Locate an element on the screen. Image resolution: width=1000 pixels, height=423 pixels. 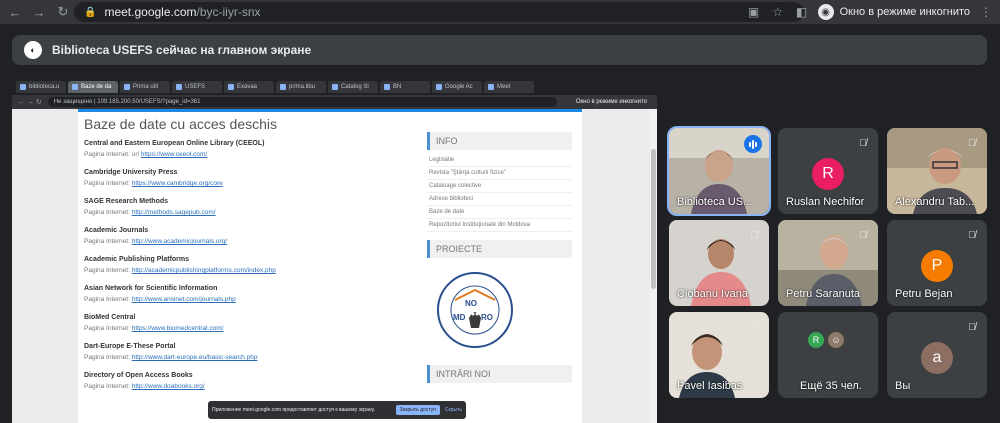
sidebar-link: Cataloage colective is located at coordinates (499, 186).